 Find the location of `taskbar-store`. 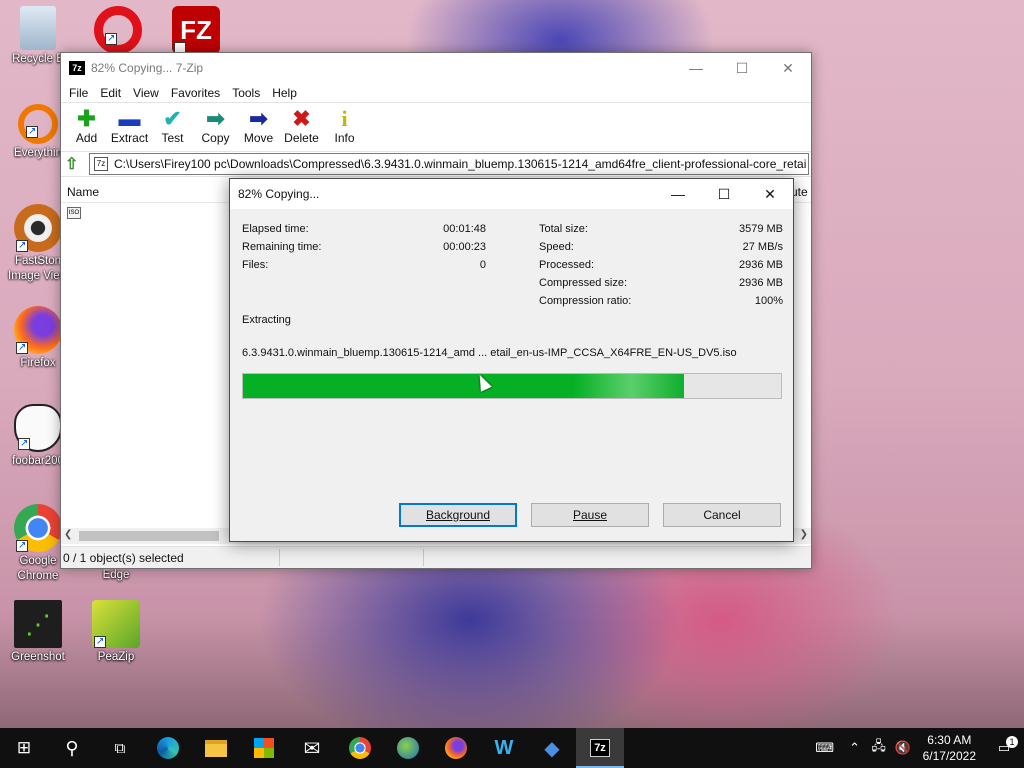

taskbar-store is located at coordinates (264, 748).